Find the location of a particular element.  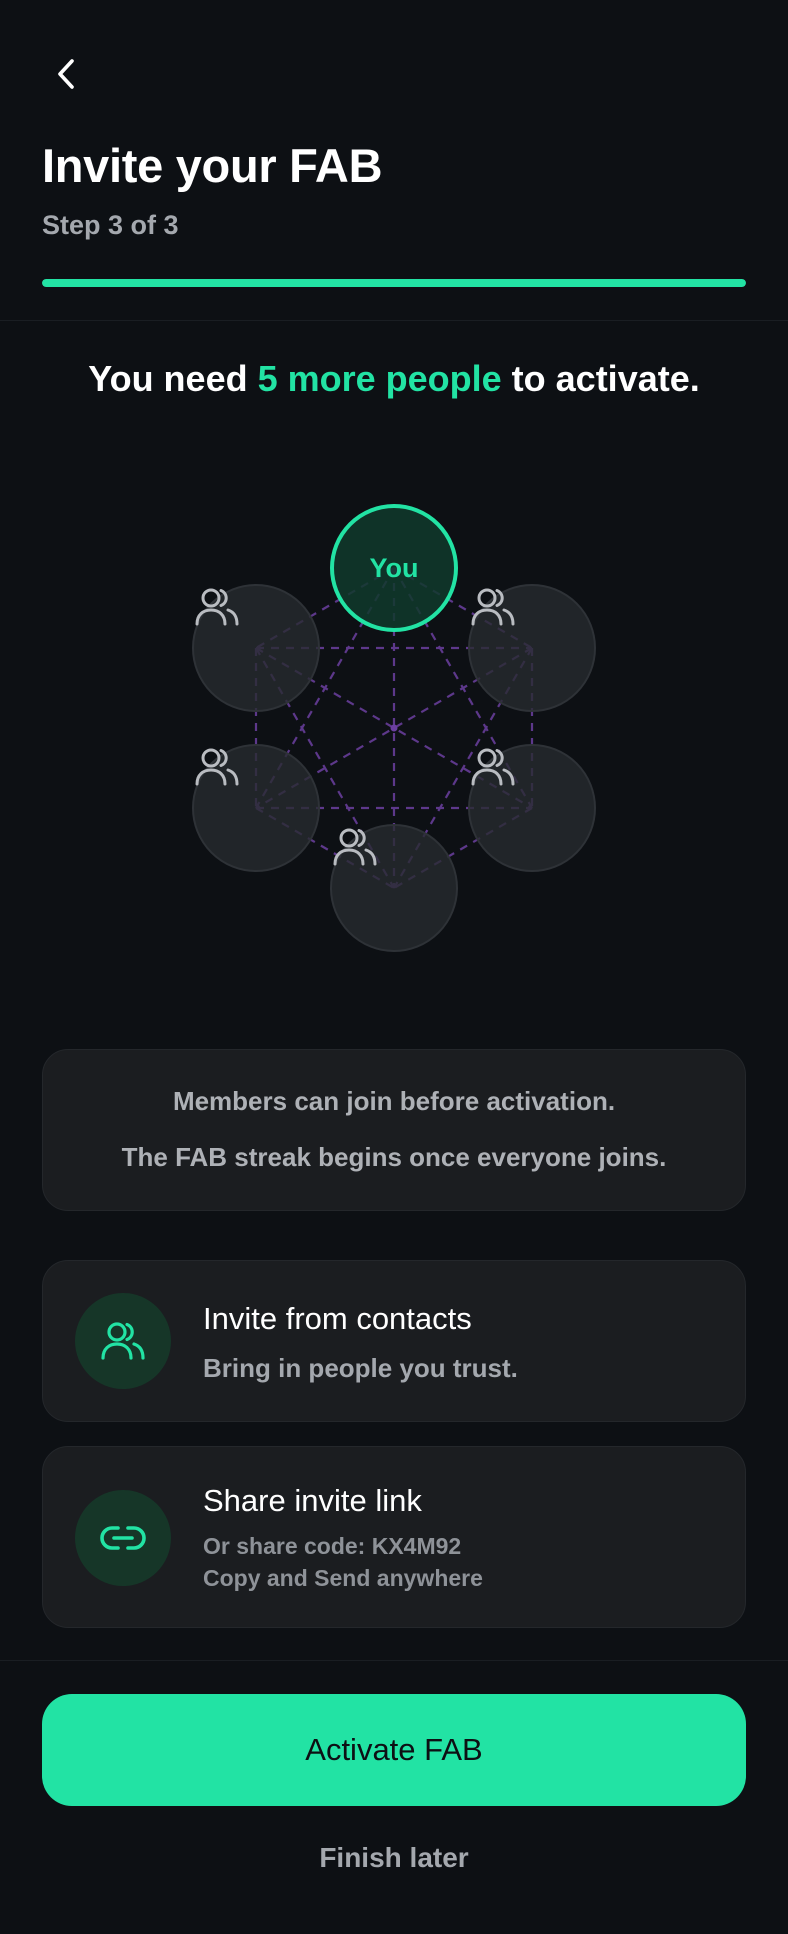

progress-fill is located at coordinates (394, 283).